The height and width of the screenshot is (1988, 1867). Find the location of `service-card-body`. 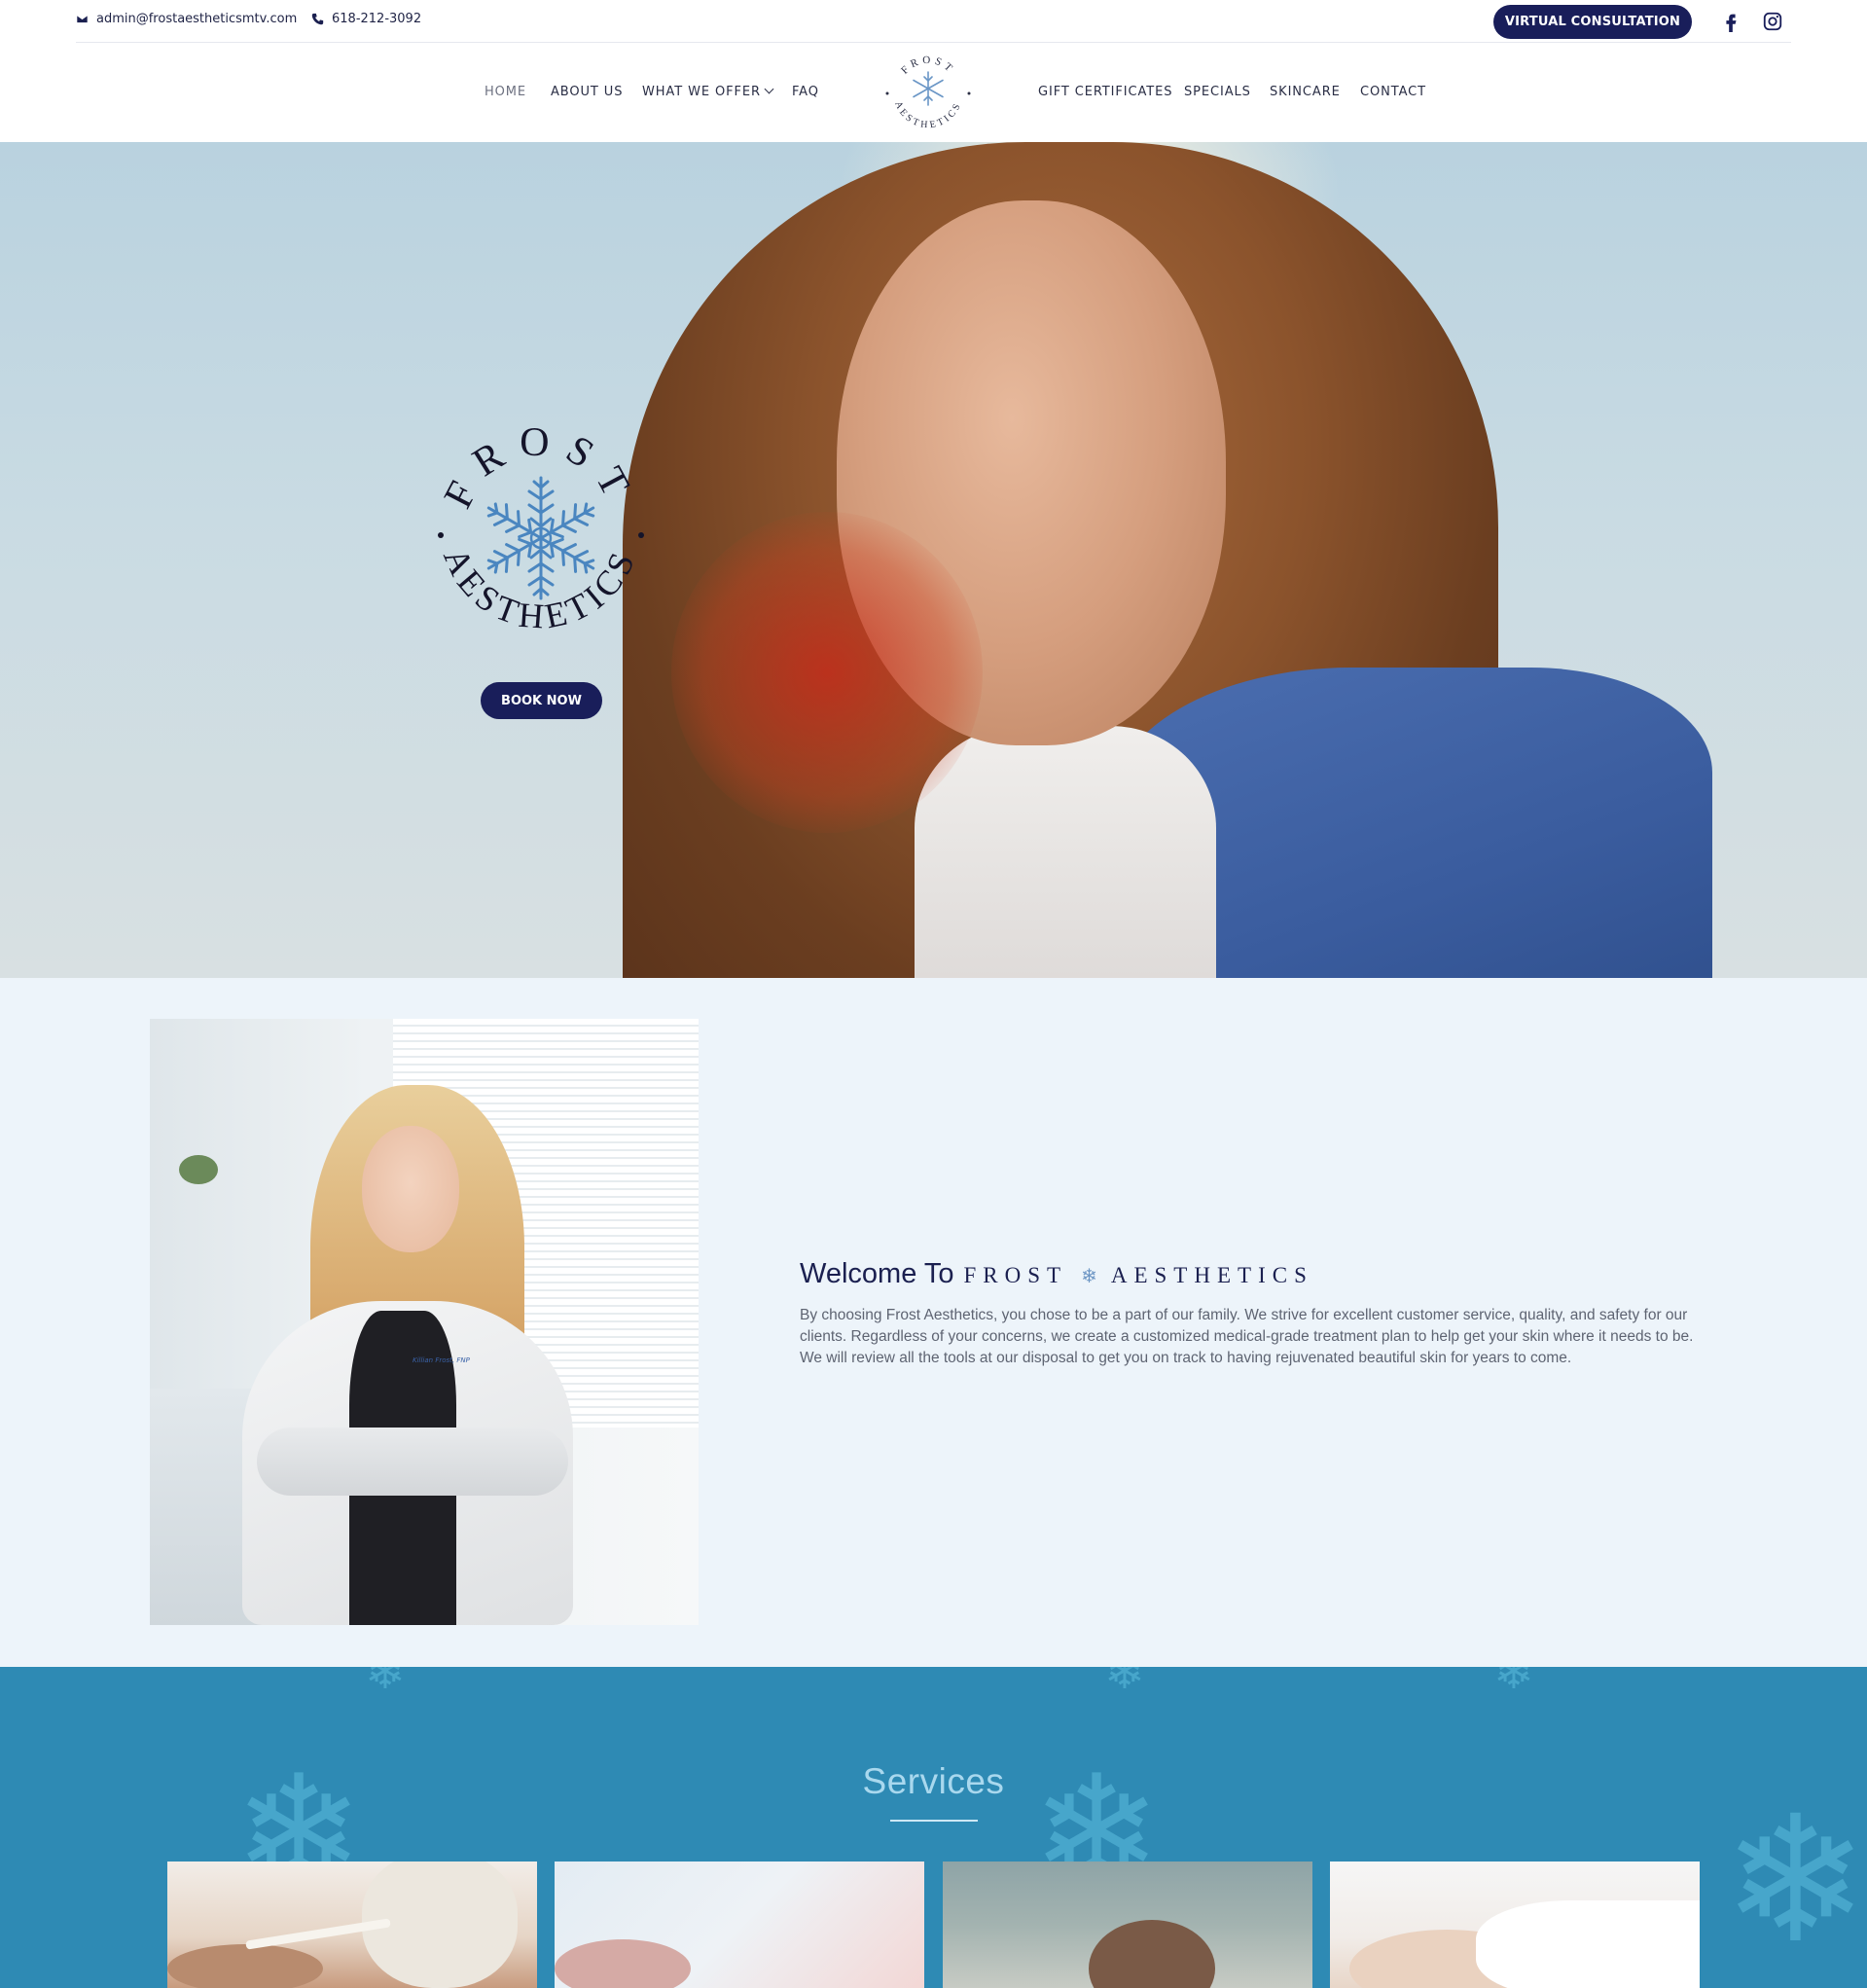

service-card-body is located at coordinates (1515, 1924).